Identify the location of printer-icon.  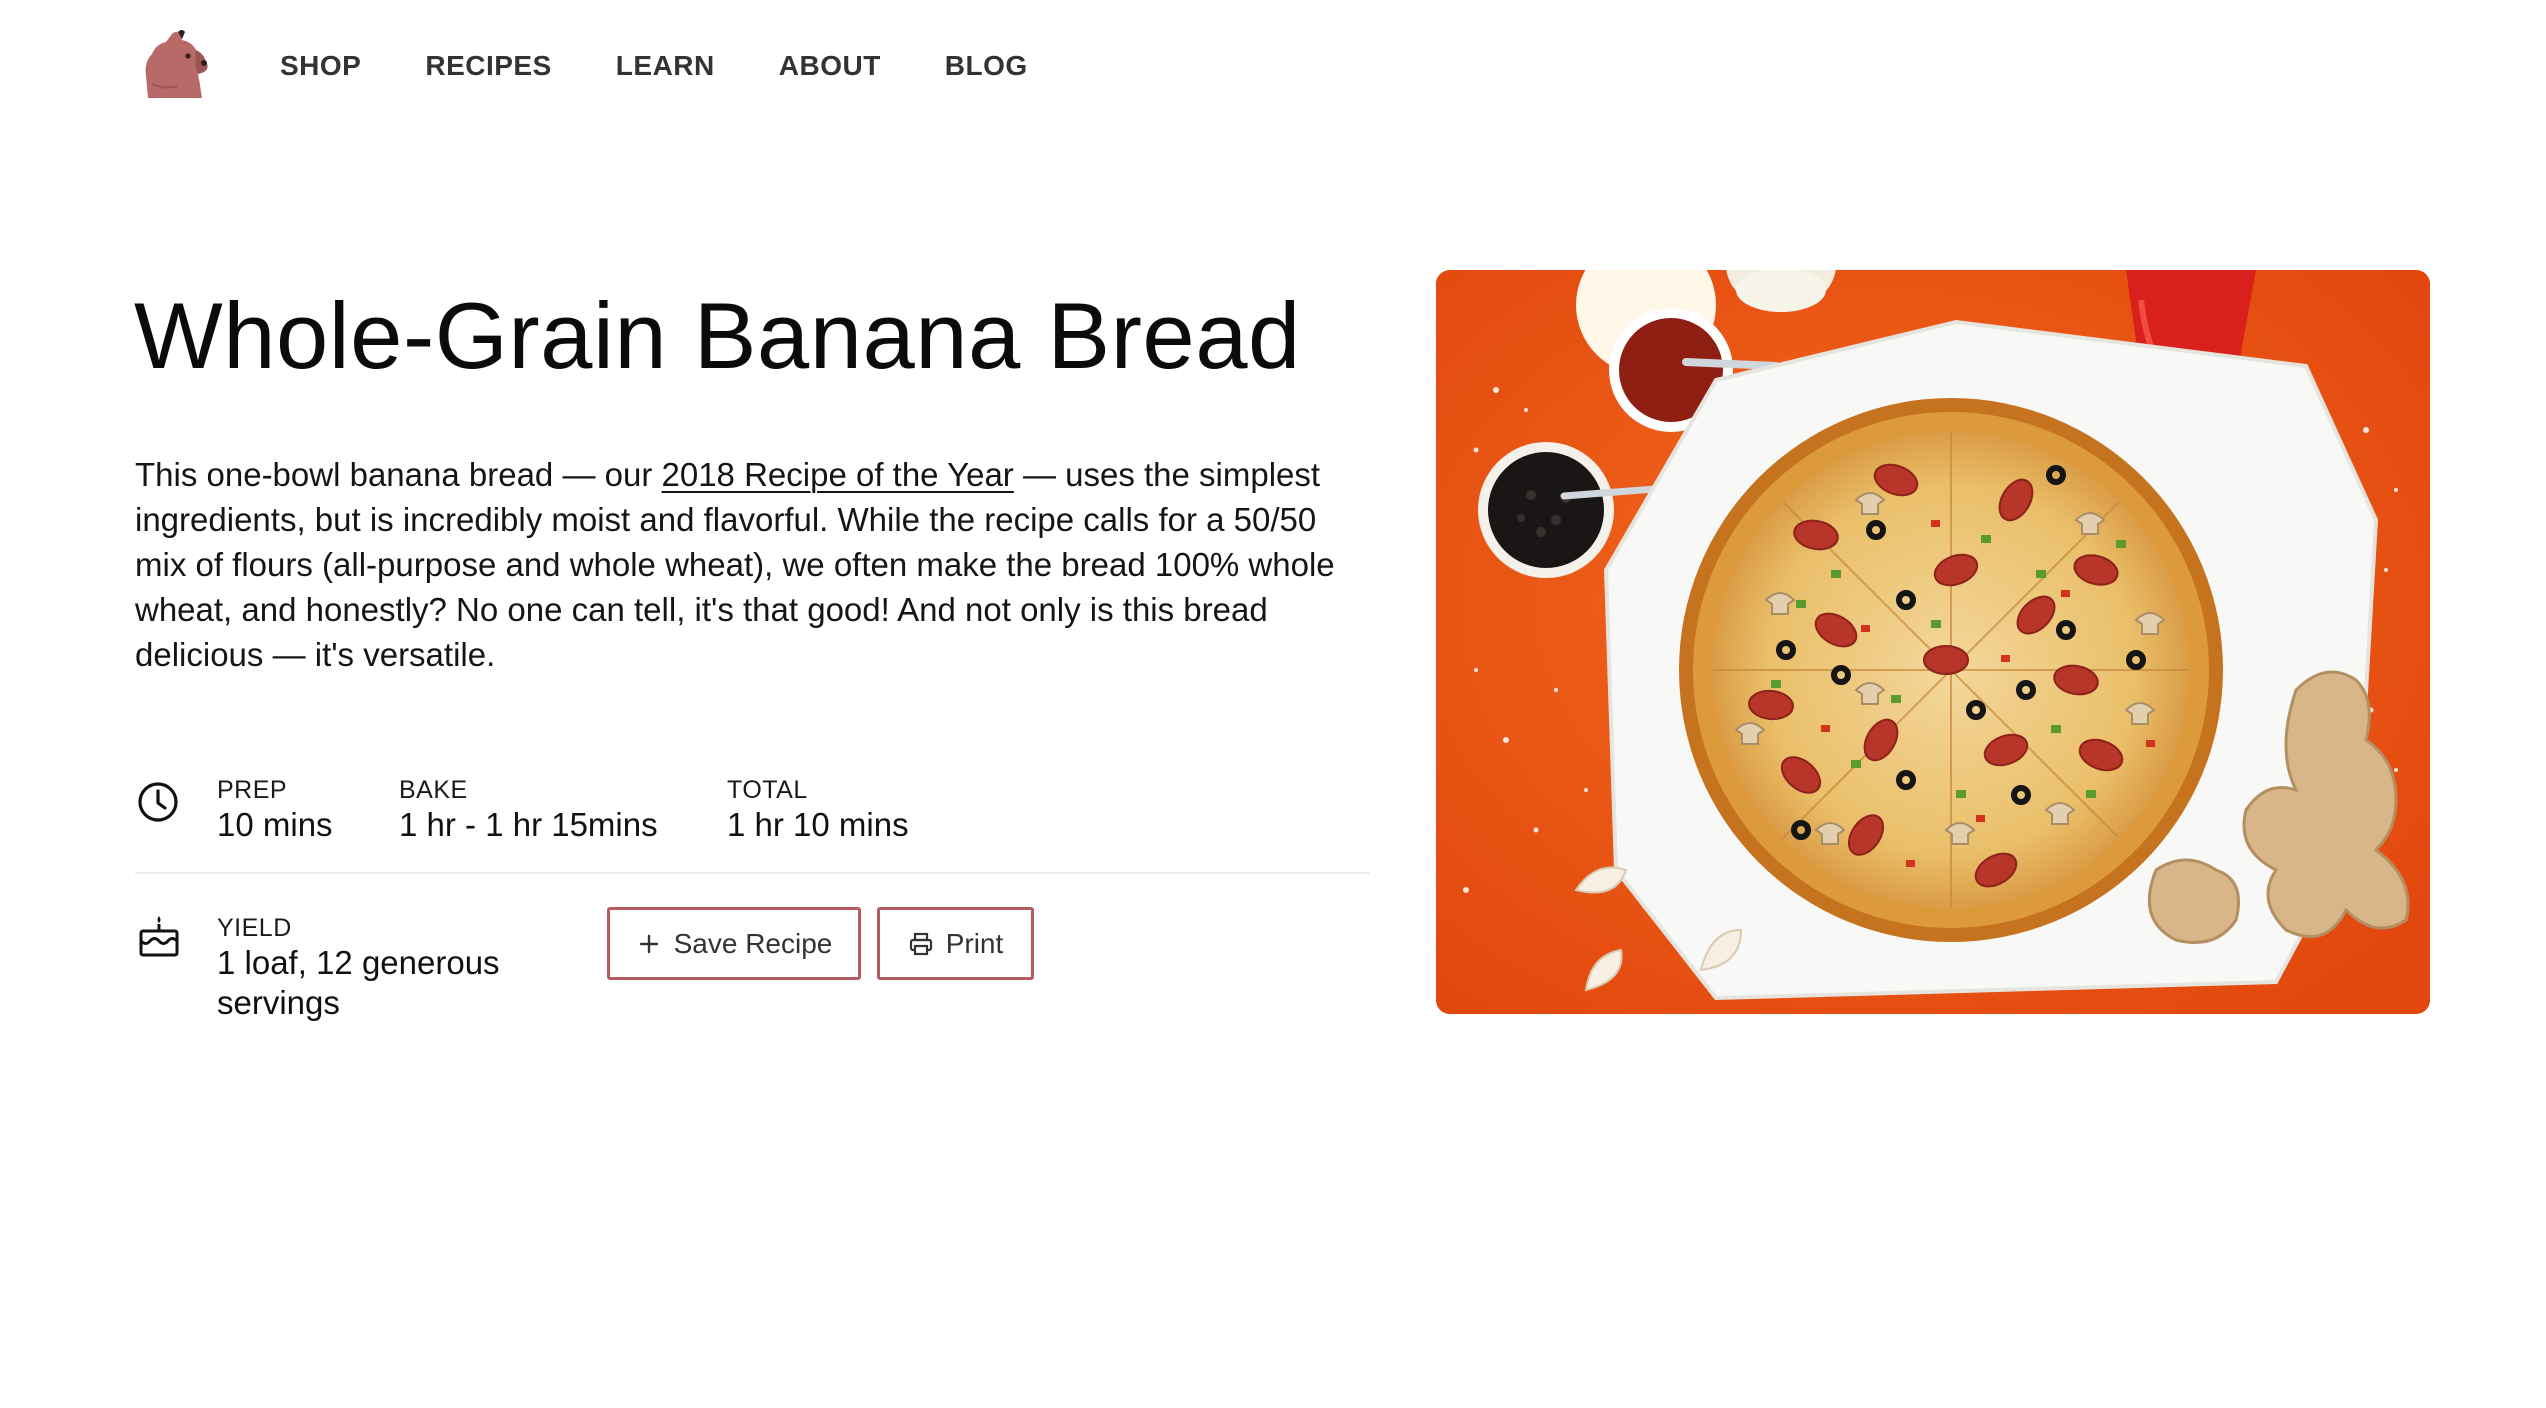
(921, 944).